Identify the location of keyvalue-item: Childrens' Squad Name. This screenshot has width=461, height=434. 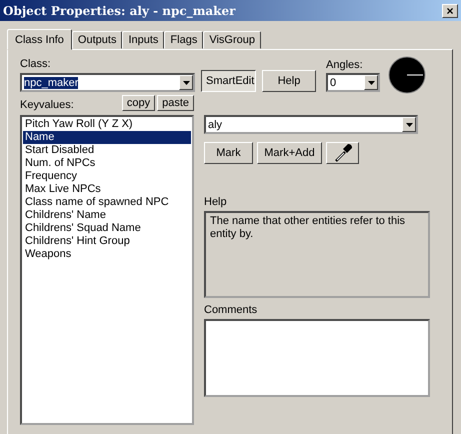
(107, 228).